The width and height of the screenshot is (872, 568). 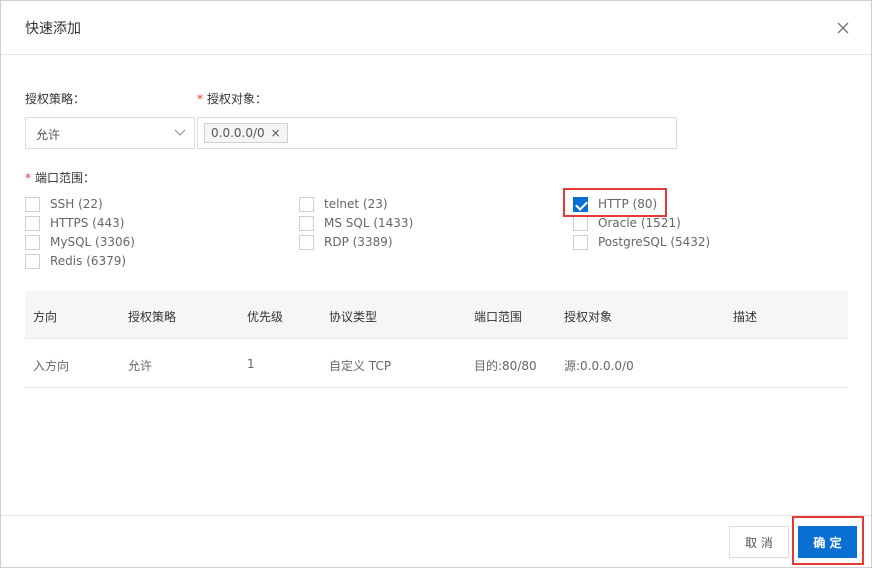 What do you see at coordinates (265, 317) in the screenshot?
I see `column-header-priority: 优先级` at bounding box center [265, 317].